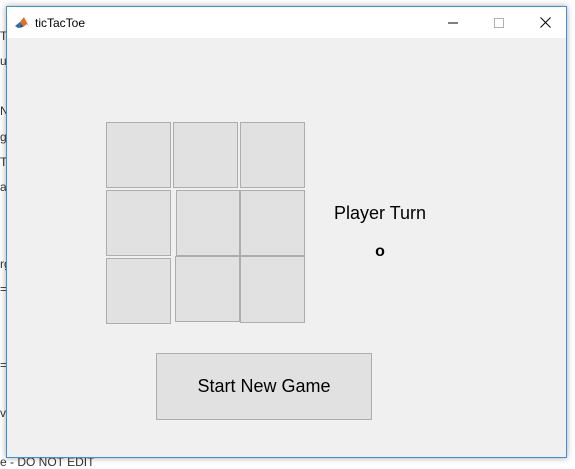 The image size is (575, 469). I want to click on maximize-icon, so click(499, 22).